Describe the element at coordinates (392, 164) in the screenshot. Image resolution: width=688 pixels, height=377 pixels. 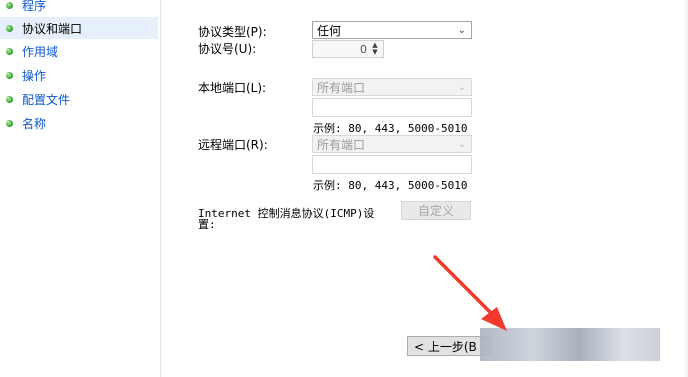
I see `remote-port-input` at that location.